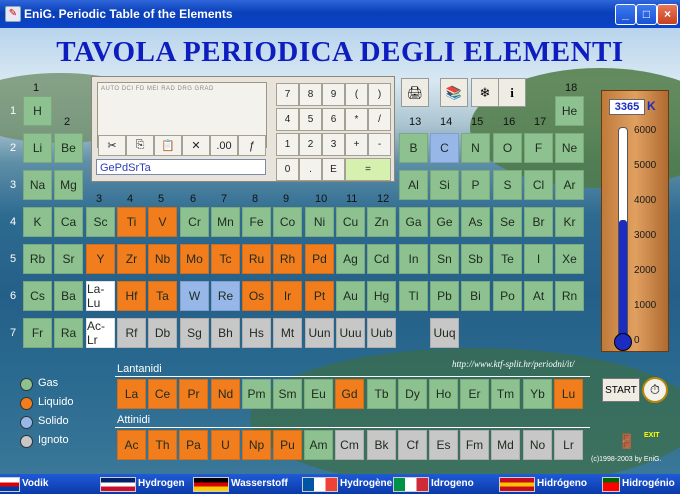 This screenshot has width=680, height=494. What do you see at coordinates (443, 445) in the screenshot?
I see `element-es: Es` at bounding box center [443, 445].